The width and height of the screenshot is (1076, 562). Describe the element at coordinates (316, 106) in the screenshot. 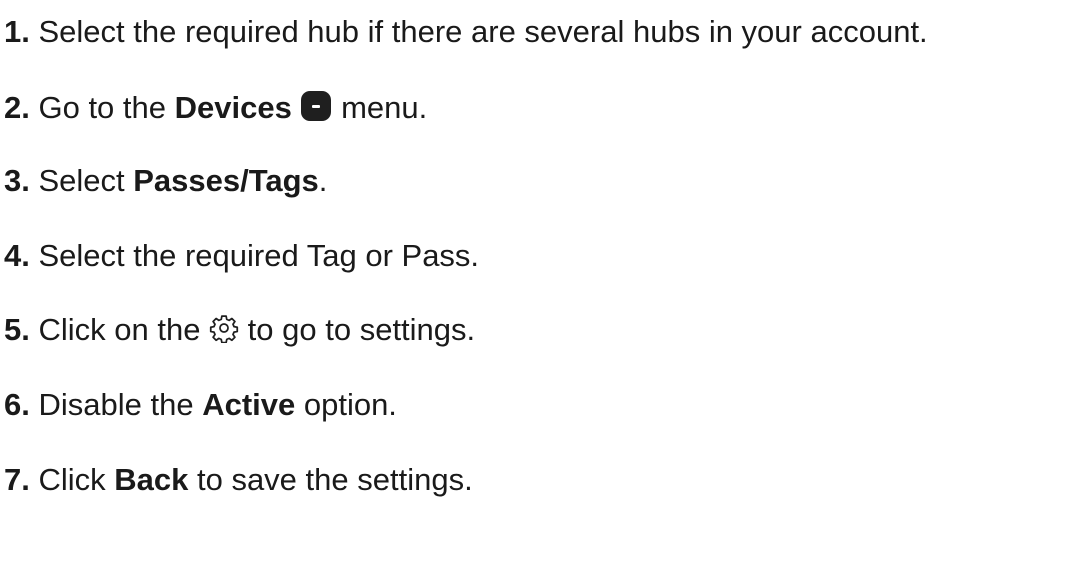

I see `devices-icon` at that location.